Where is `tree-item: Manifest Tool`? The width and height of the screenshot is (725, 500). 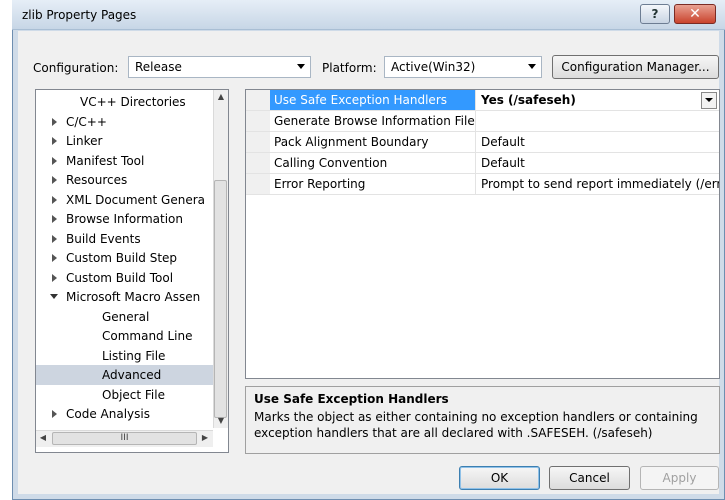 tree-item: Manifest Tool is located at coordinates (126, 161).